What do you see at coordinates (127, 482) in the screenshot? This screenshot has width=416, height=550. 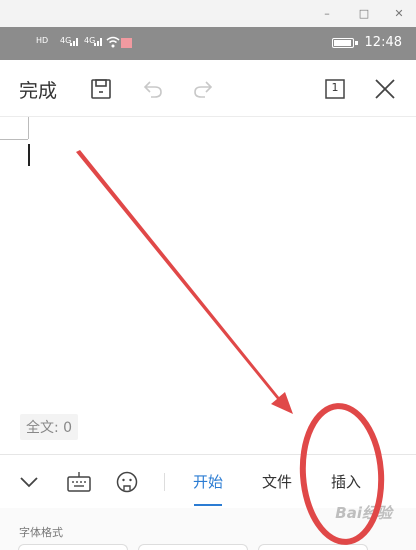 I see `voice-icon` at bounding box center [127, 482].